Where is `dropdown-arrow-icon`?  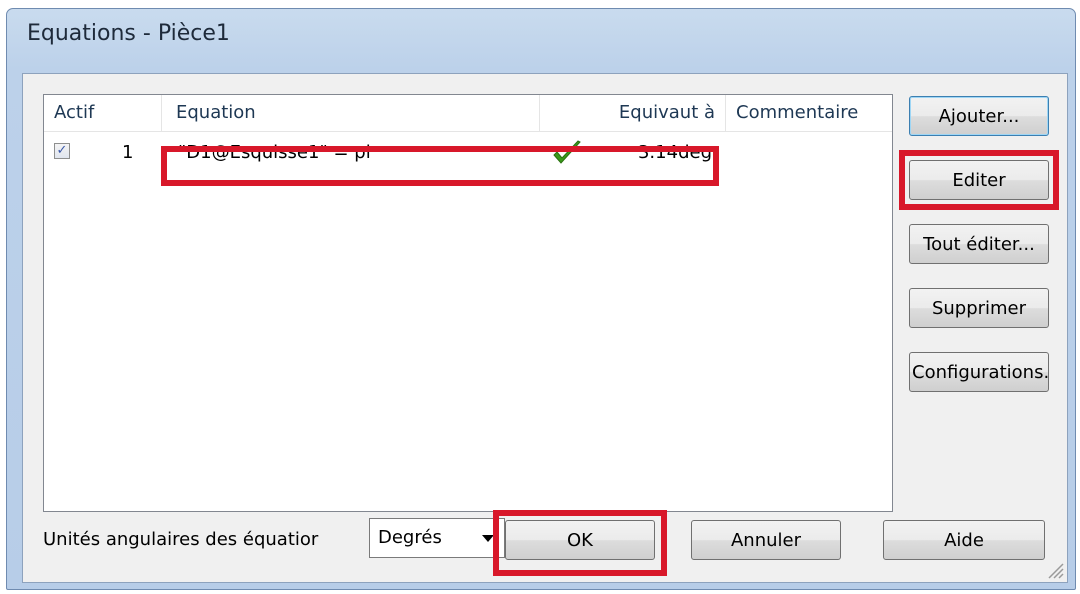 dropdown-arrow-icon is located at coordinates (488, 538).